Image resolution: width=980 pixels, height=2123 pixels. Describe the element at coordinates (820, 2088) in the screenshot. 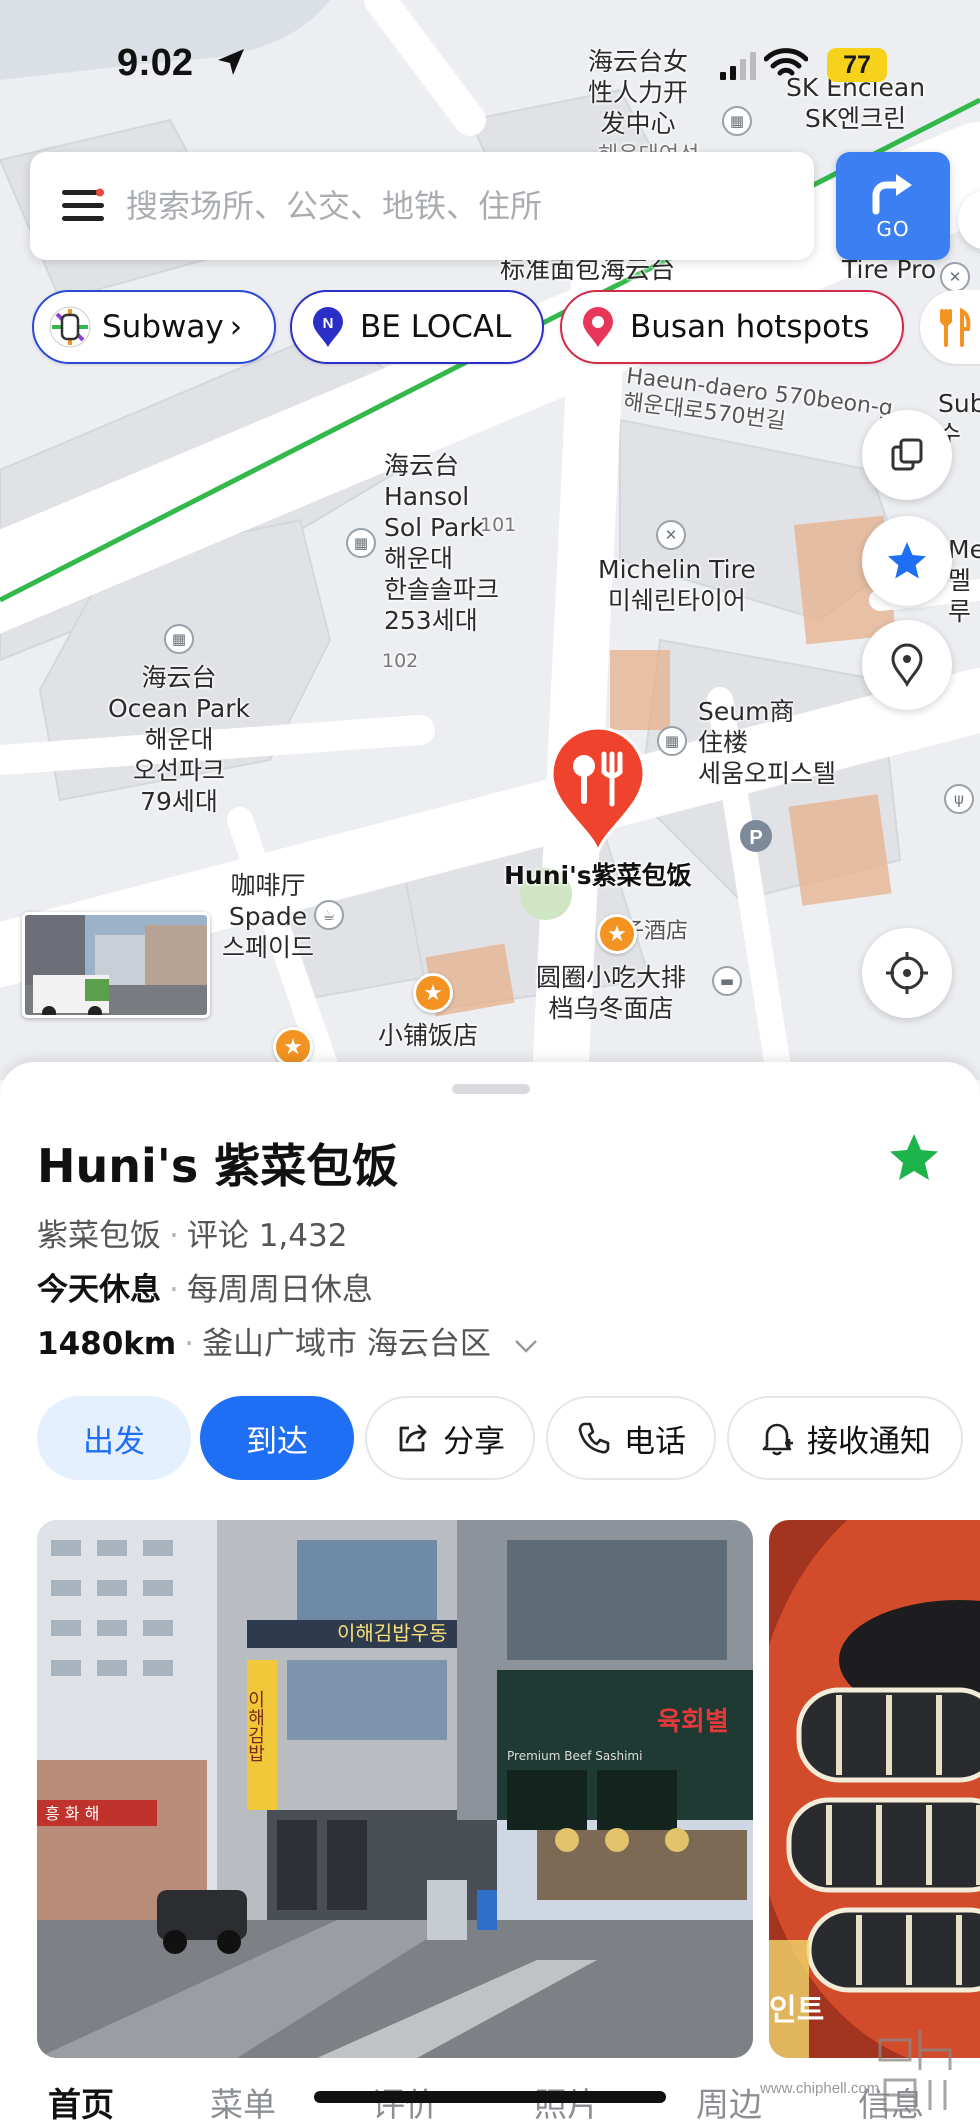

I see `watermark-url: www.chiphell.com` at that location.